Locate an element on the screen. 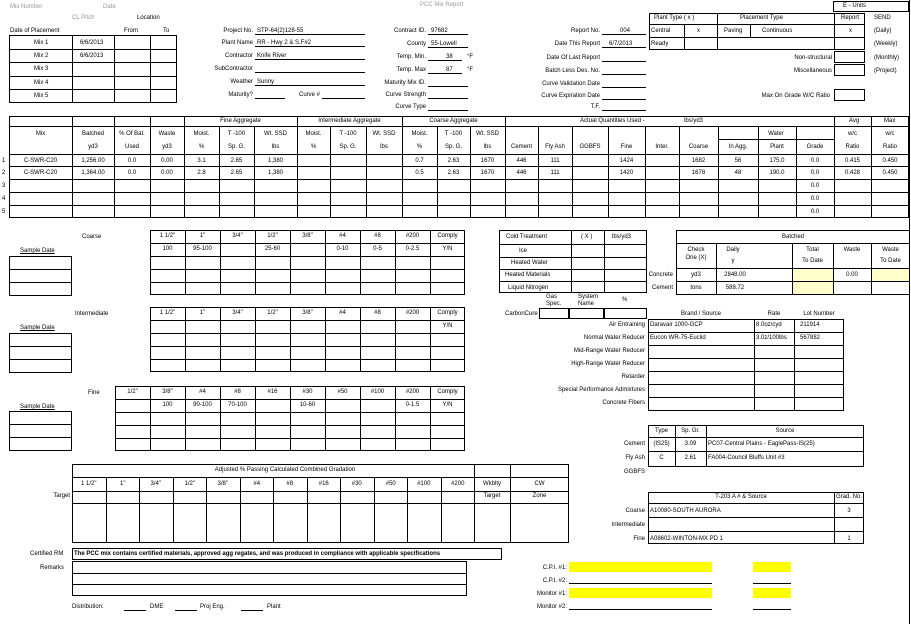 Image resolution: width=911 pixels, height=624 pixels. cementitious-spgr: 3.09 is located at coordinates (690, 444).